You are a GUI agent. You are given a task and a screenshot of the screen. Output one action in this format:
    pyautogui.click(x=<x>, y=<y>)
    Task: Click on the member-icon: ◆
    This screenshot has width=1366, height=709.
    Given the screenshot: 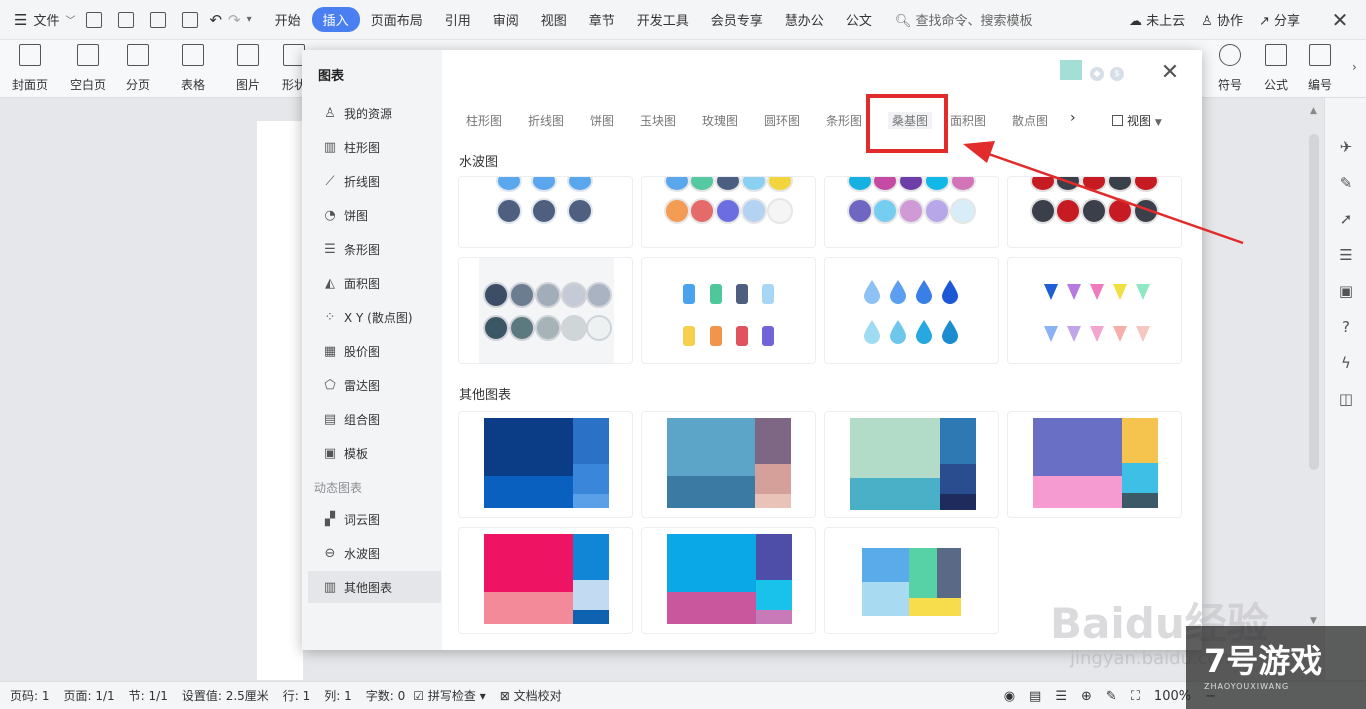 What is the action you would take?
    pyautogui.click(x=1097, y=74)
    